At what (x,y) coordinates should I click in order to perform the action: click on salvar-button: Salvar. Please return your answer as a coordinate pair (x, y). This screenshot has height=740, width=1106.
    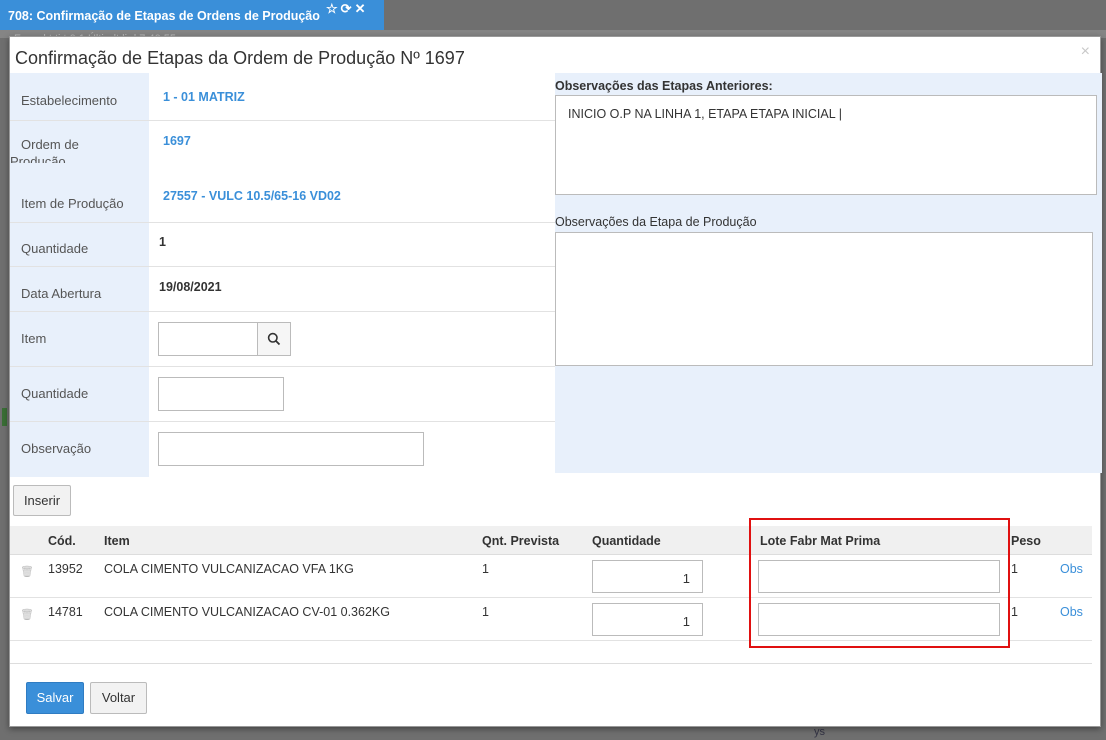
    Looking at the image, I should click on (55, 698).